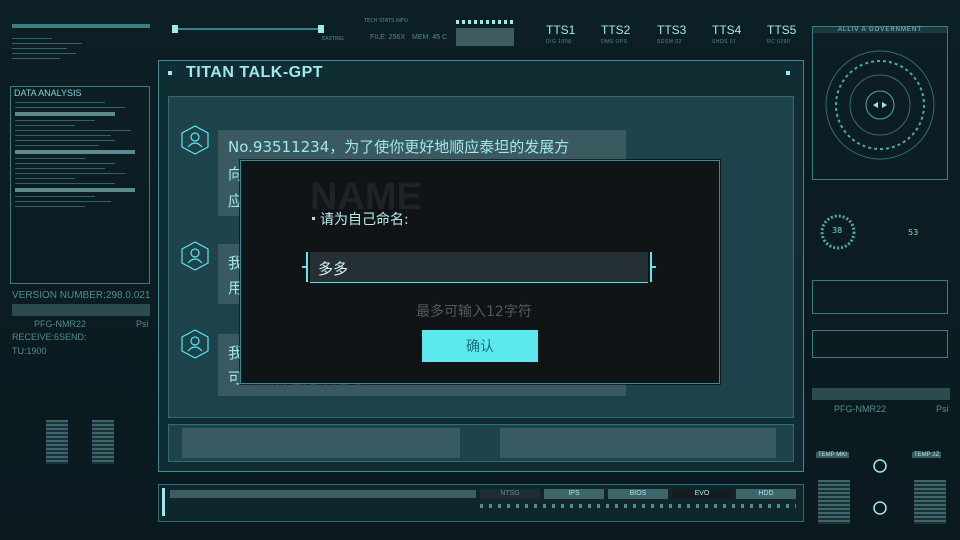 The image size is (960, 540). What do you see at coordinates (386, 21) in the screenshot?
I see `header-small-label: TECH STATS INFO` at bounding box center [386, 21].